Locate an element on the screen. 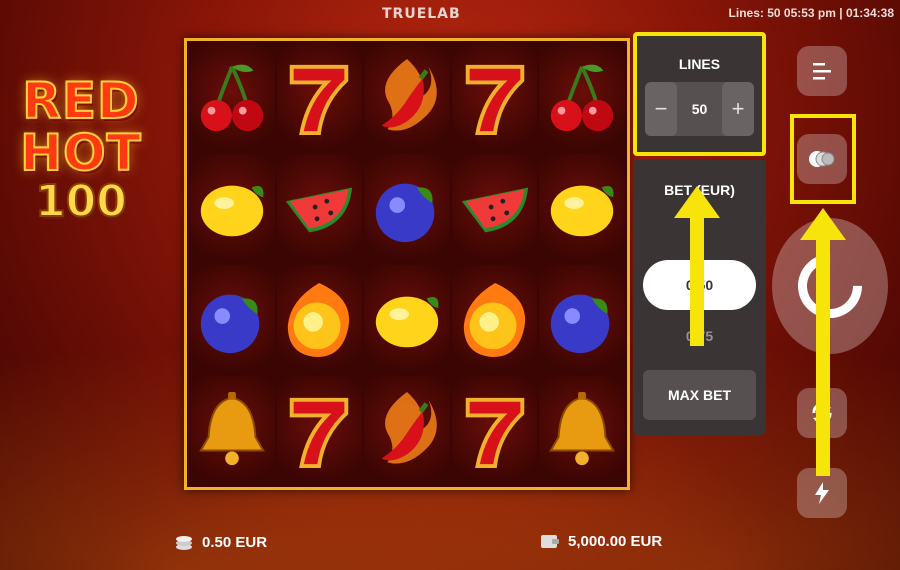 This screenshot has width=900, height=570. menu-icon is located at coordinates (822, 71).